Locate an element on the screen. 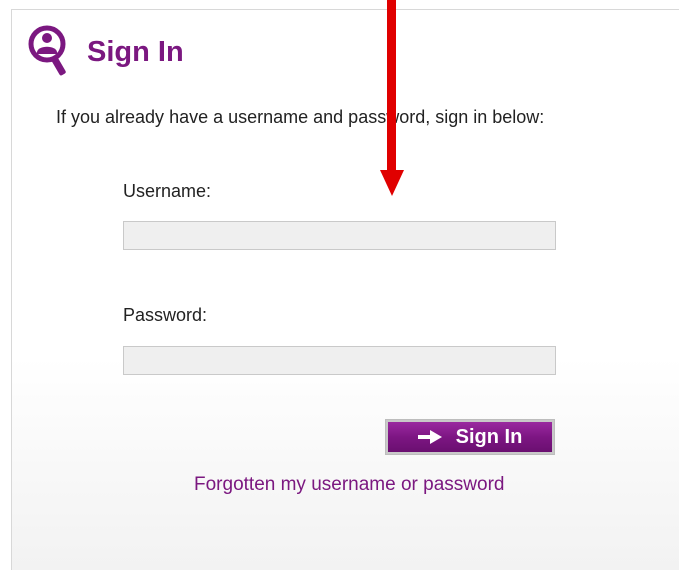  signin-header: Sign In is located at coordinates (105, 52).